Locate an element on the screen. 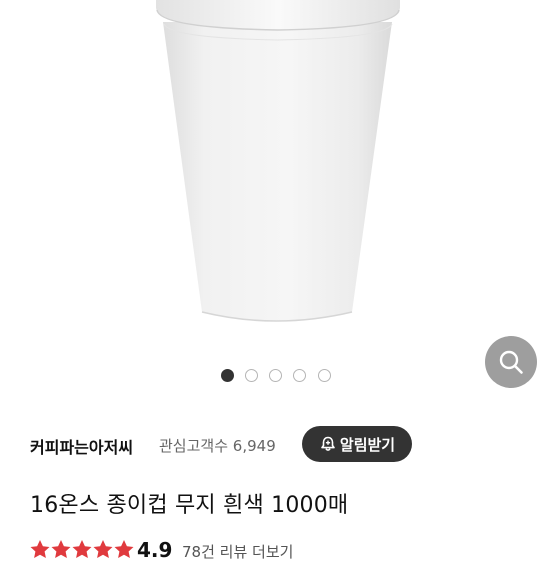 This screenshot has width=553, height=568. gallery-pagination is located at coordinates (276, 377).